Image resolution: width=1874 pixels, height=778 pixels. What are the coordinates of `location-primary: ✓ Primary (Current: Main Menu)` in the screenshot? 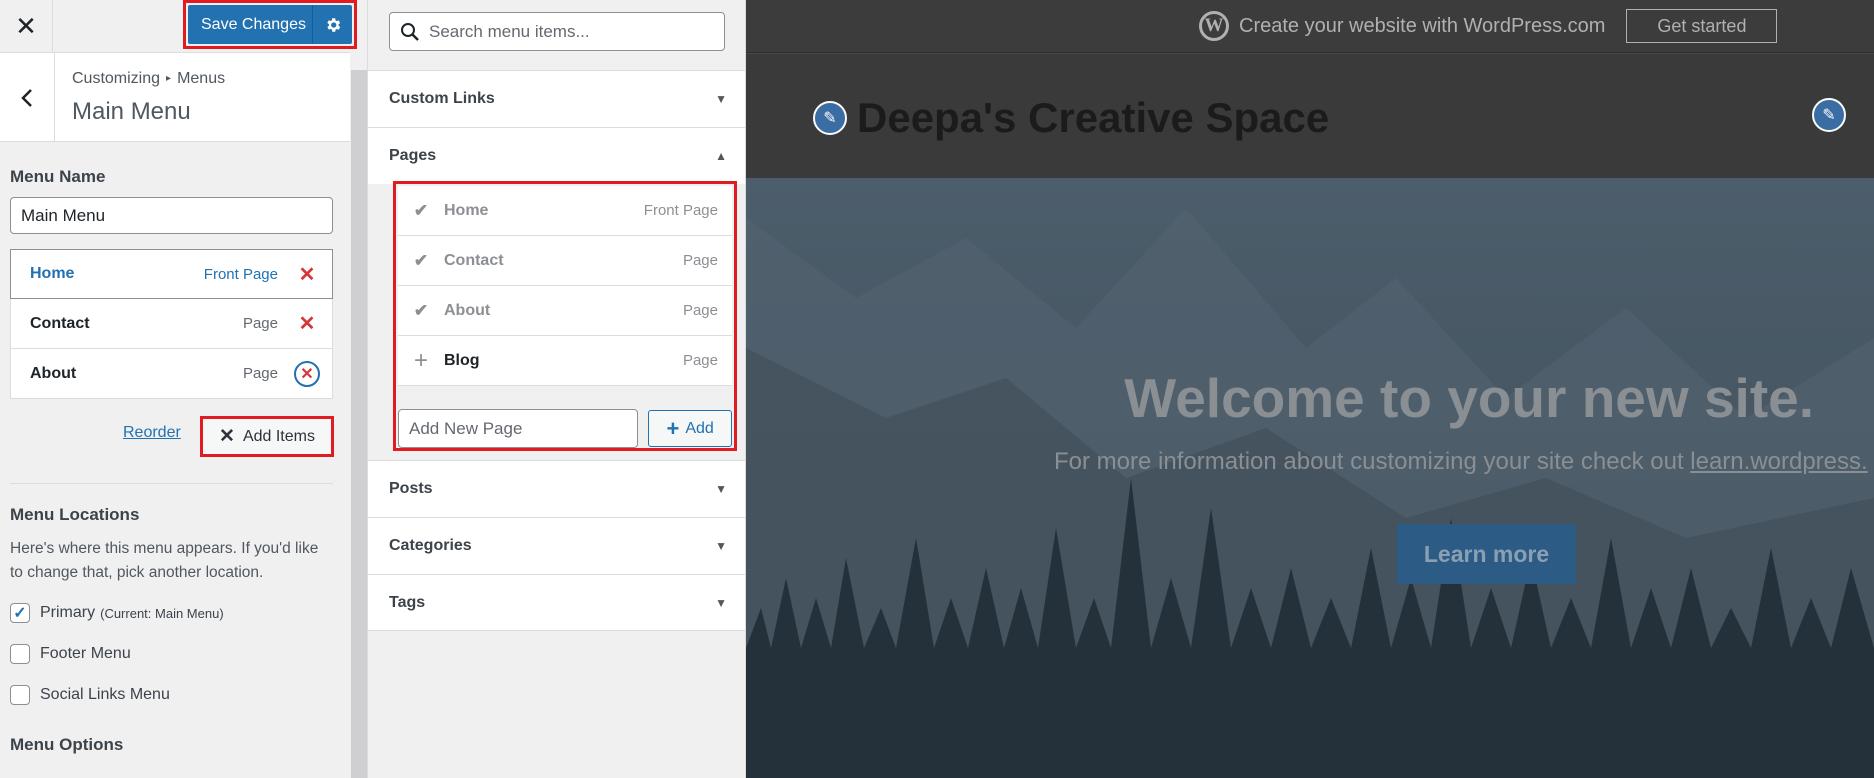 It's located at (117, 613).